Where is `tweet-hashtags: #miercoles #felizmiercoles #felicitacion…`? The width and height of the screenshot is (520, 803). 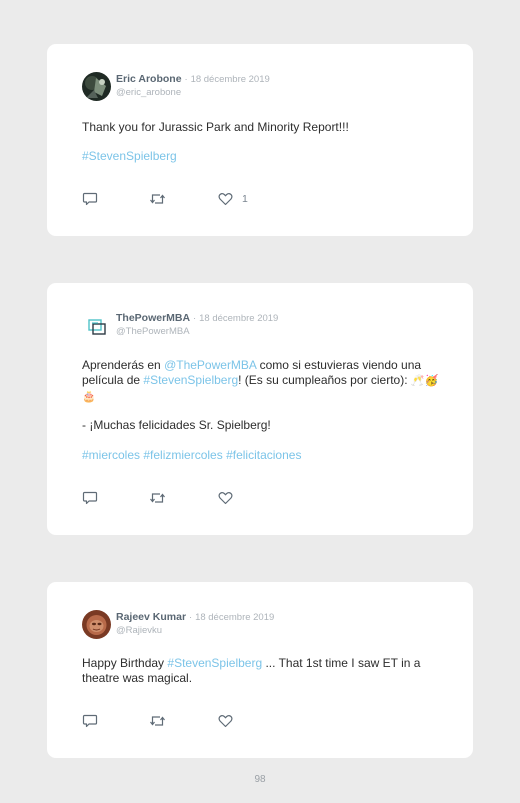 tweet-hashtags: #miercoles #felizmiercoles #felicitacion… is located at coordinates (262, 455).